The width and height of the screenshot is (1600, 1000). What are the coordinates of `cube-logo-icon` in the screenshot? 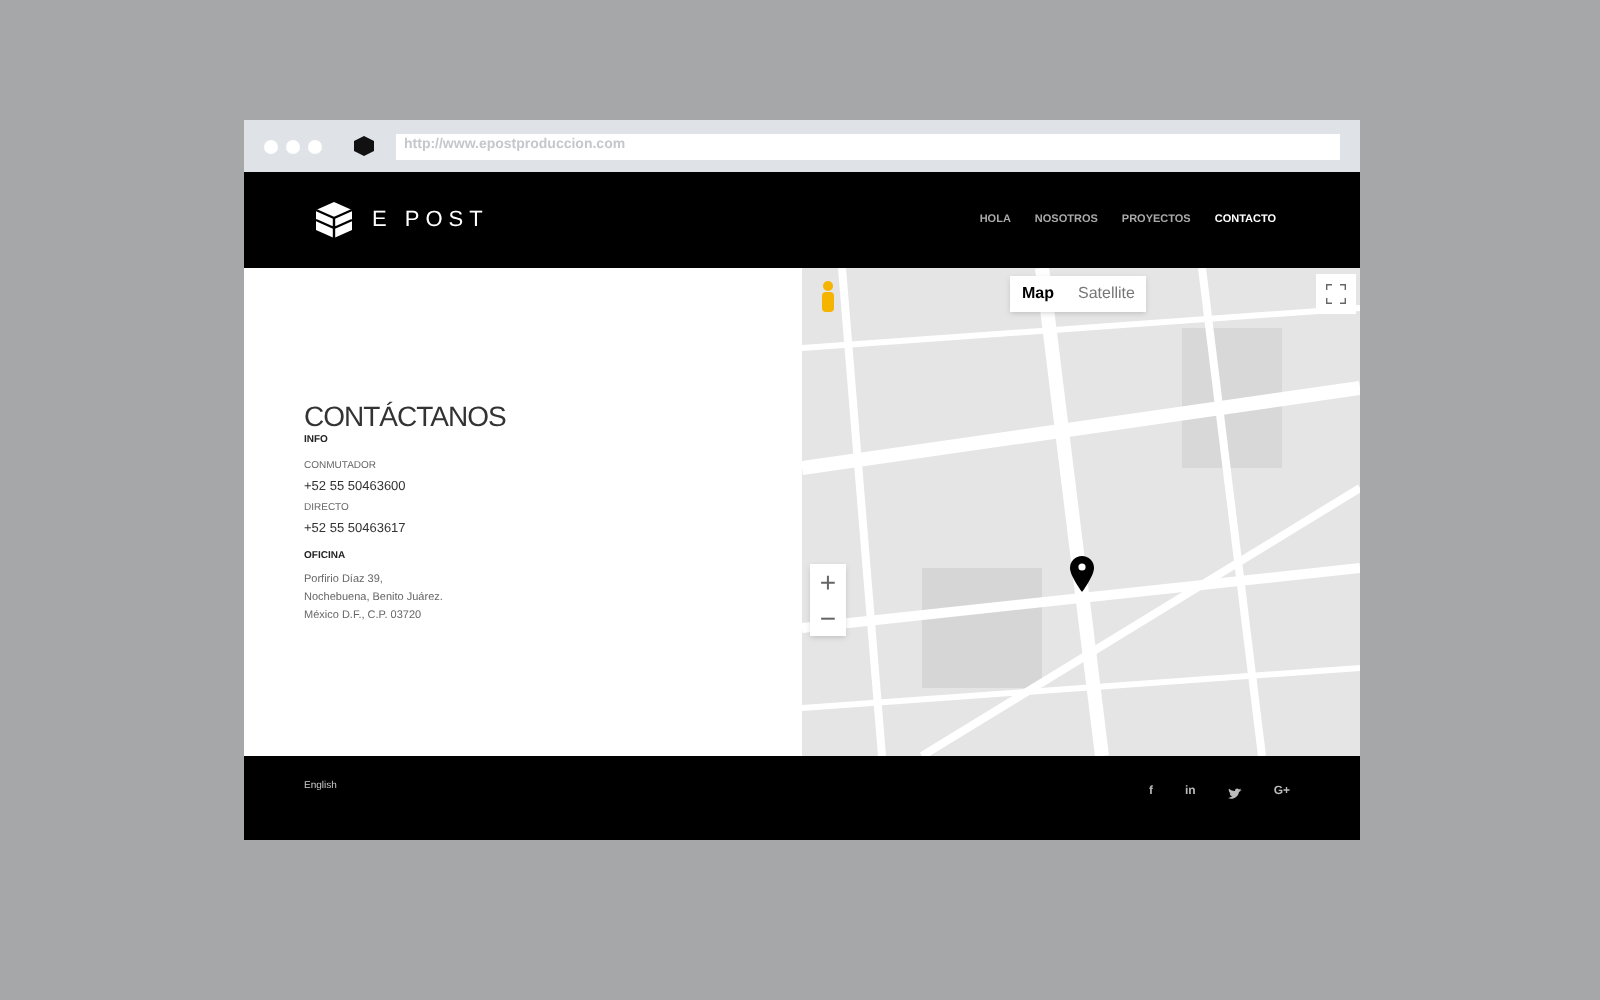 It's located at (334, 220).